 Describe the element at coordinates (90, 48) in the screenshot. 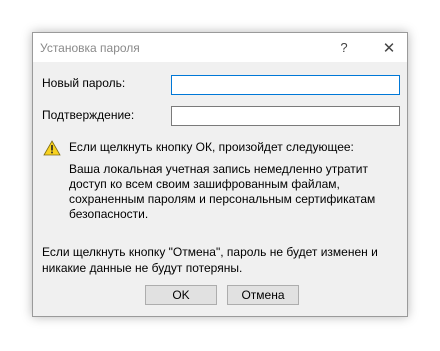

I see `dialog-title: Установка пароля` at that location.